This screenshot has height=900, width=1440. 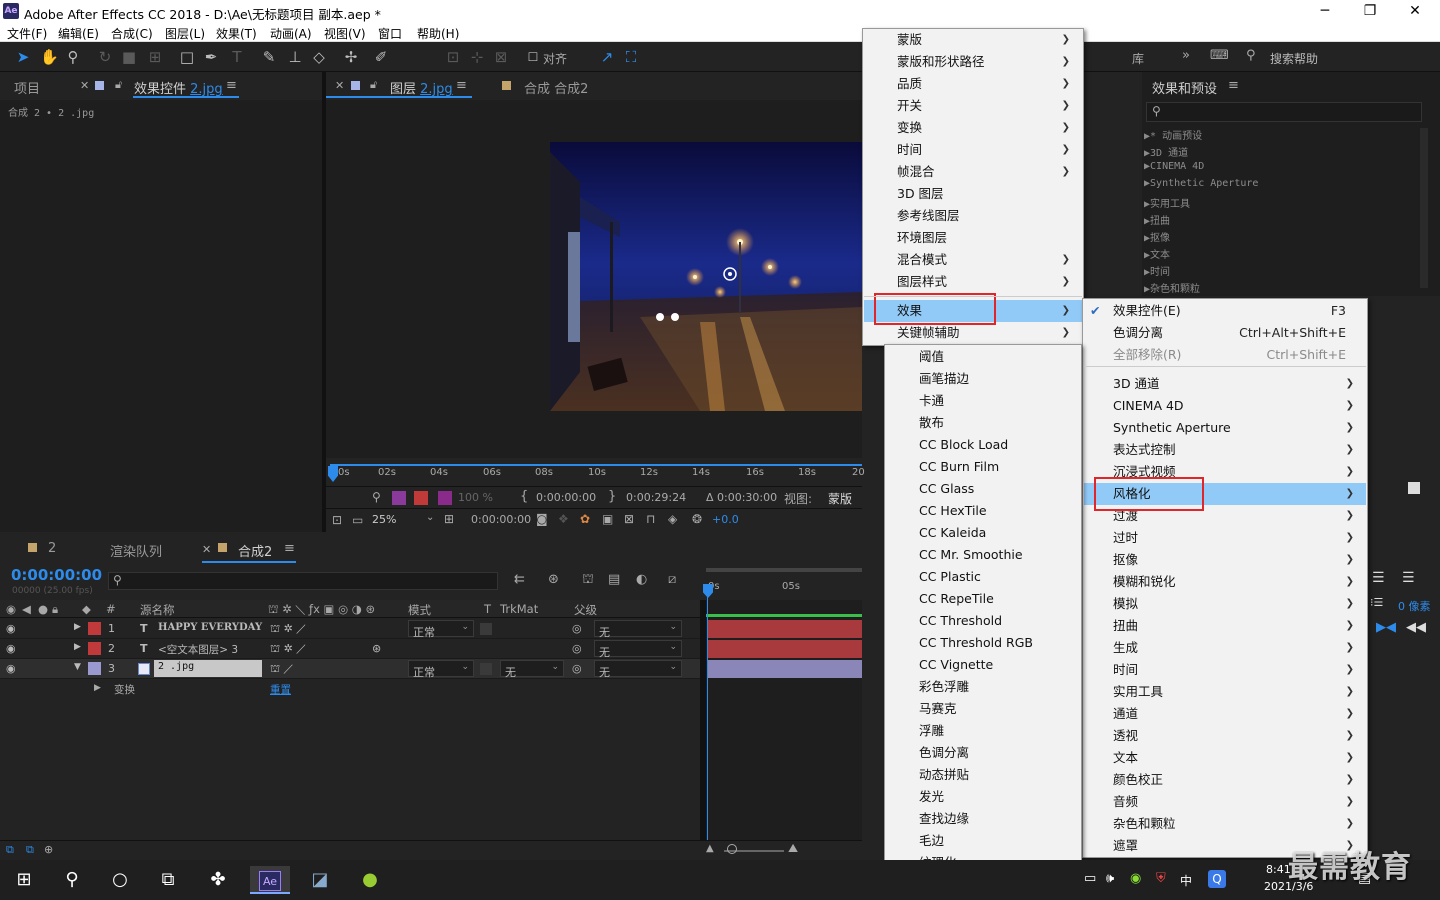 What do you see at coordinates (1225, 604) in the screenshot?
I see `effects-menu-item: 模拟 ❯` at bounding box center [1225, 604].